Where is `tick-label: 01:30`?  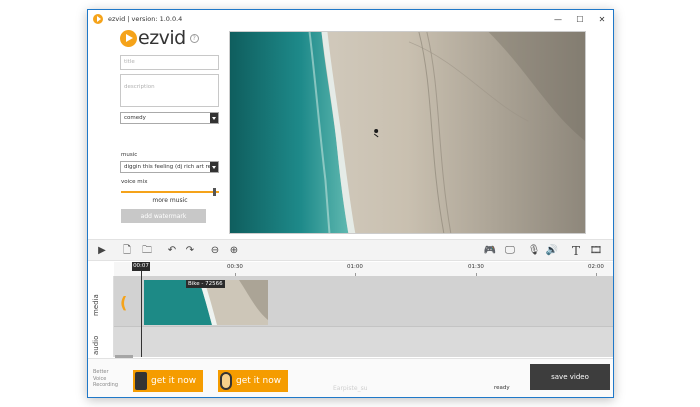
tick-label: 01:30 is located at coordinates (476, 270).